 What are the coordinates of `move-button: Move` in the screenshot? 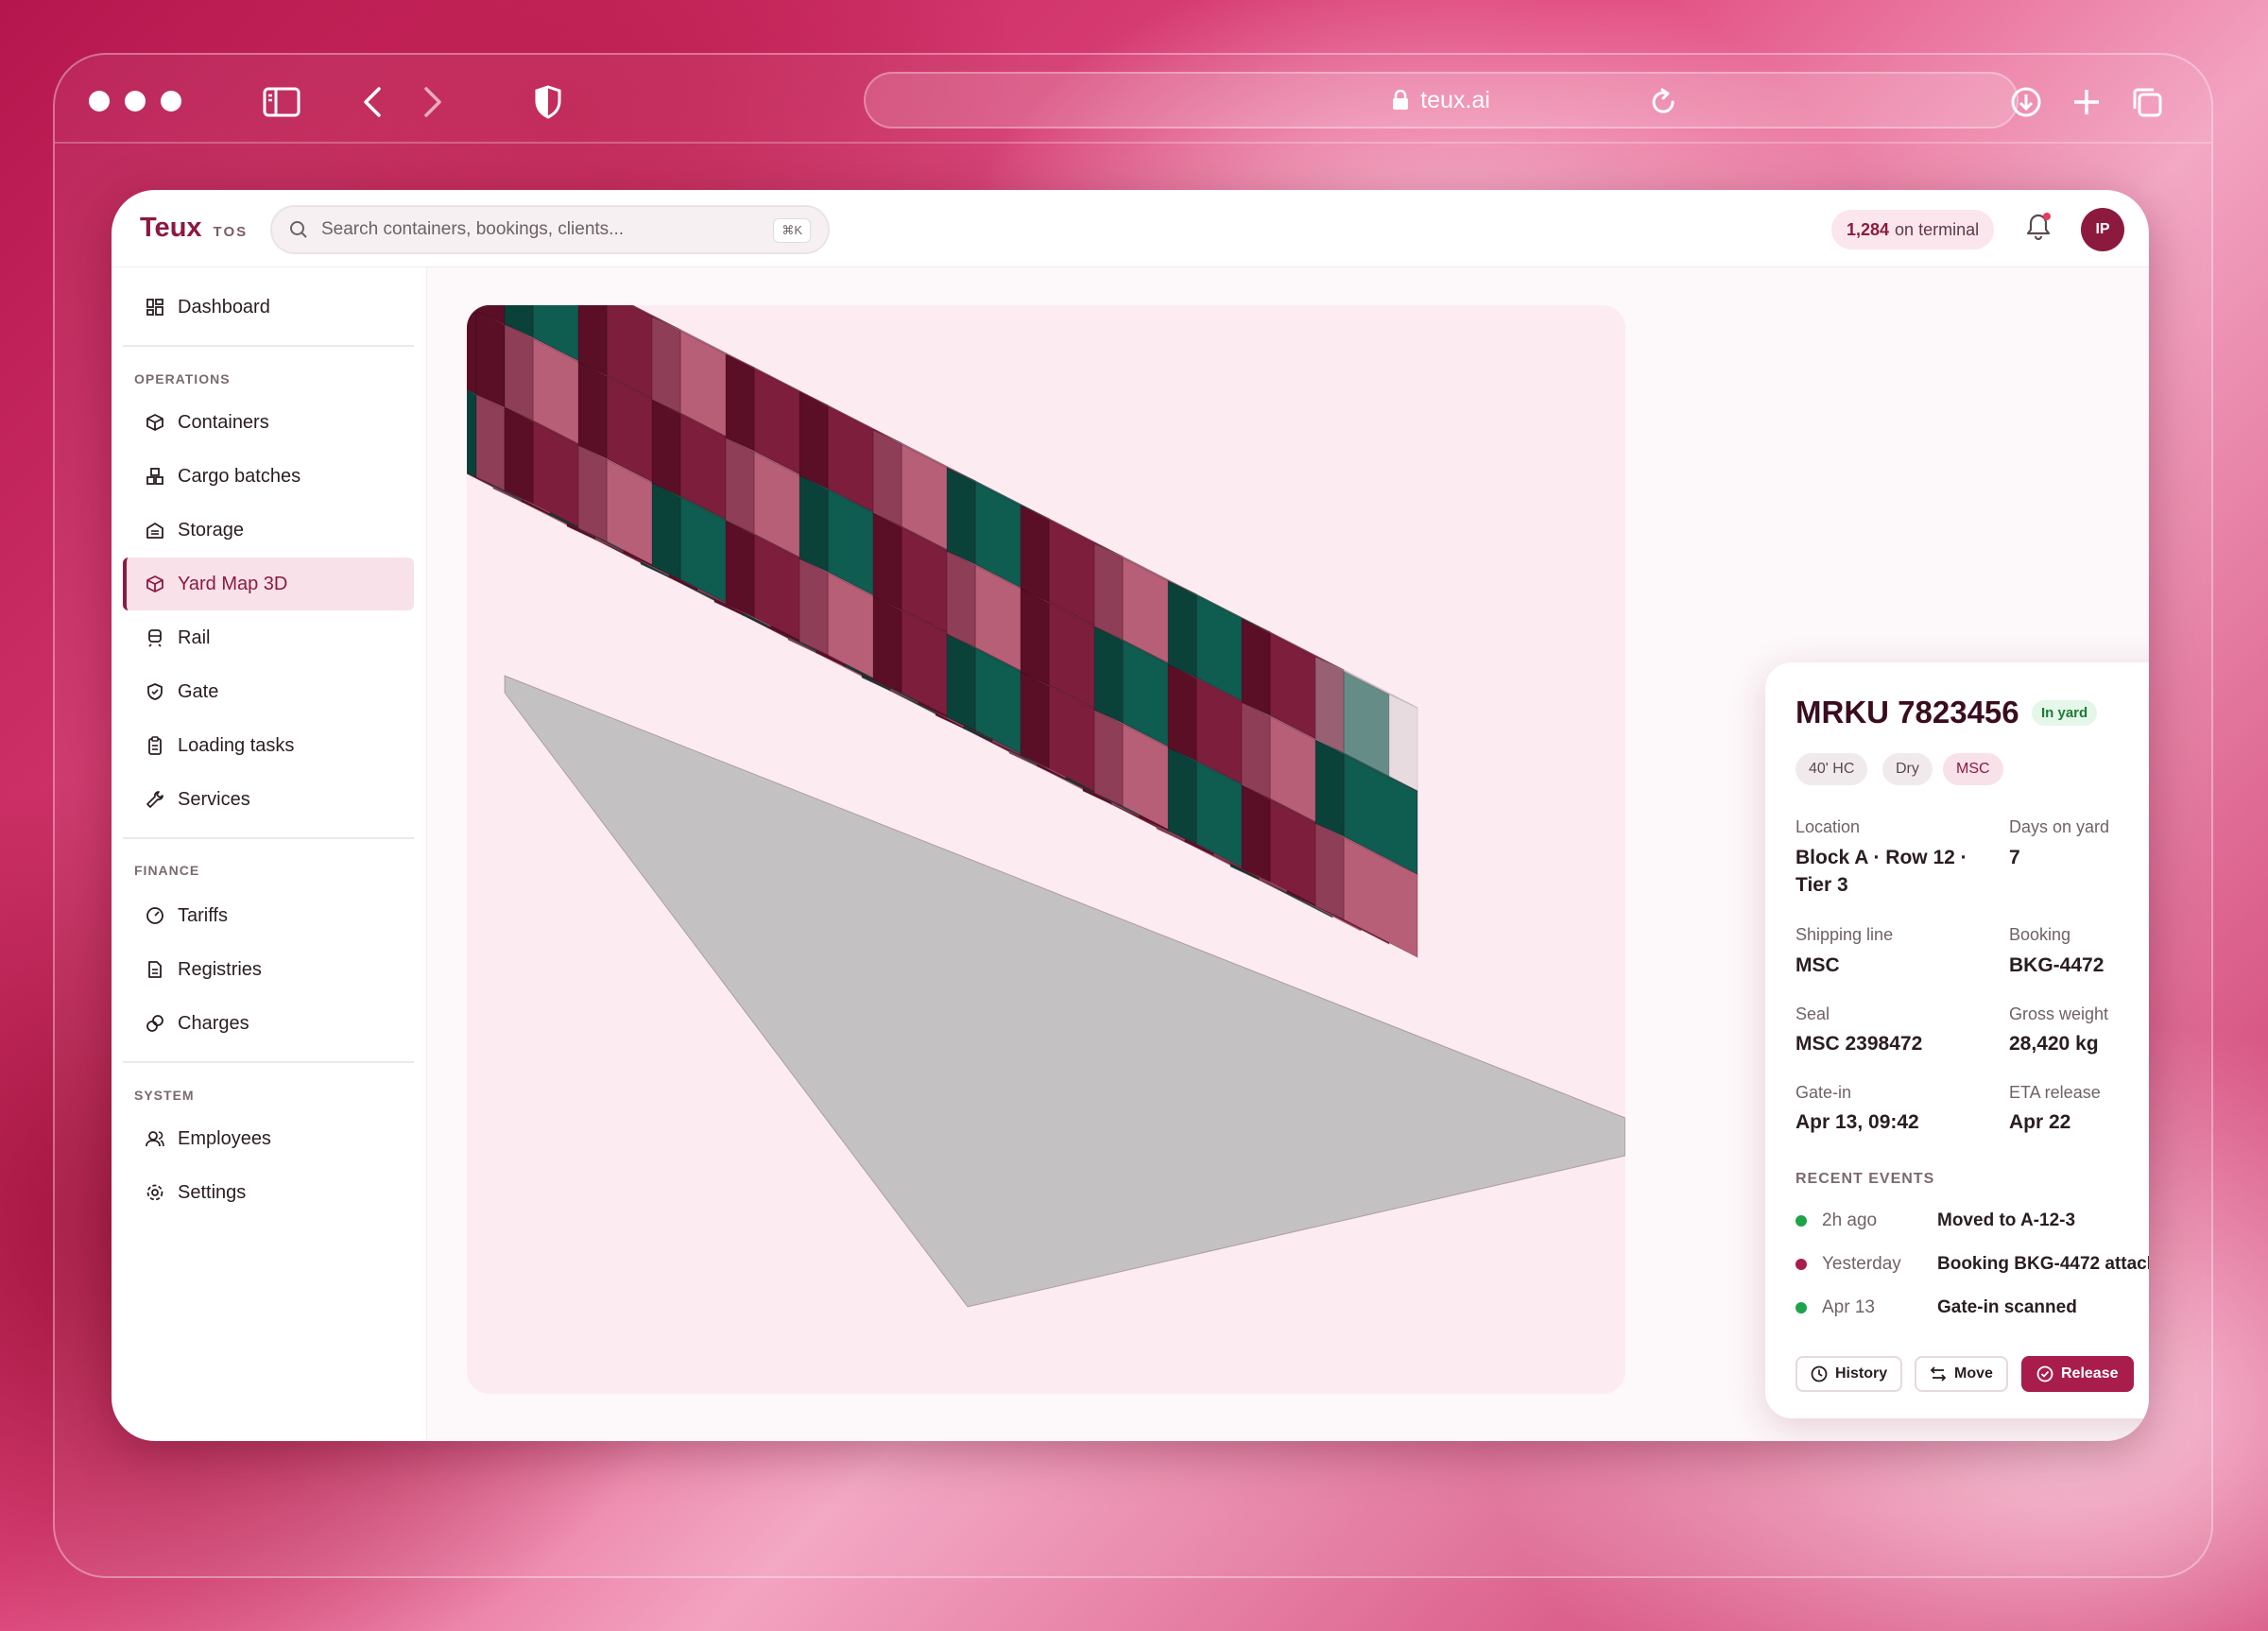 It's located at (1961, 1374).